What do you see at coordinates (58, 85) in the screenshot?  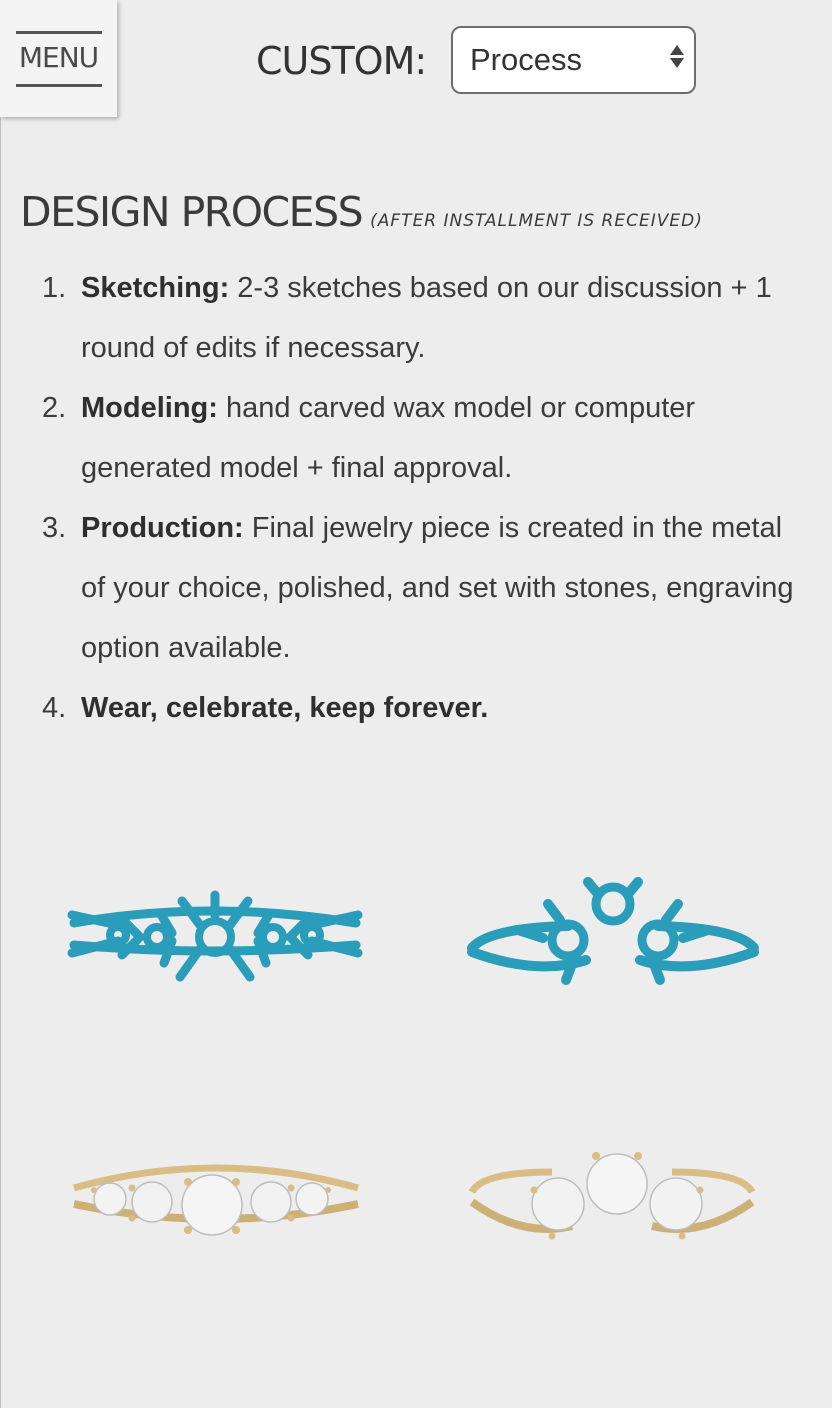 I see `menu-bar-bottom` at bounding box center [58, 85].